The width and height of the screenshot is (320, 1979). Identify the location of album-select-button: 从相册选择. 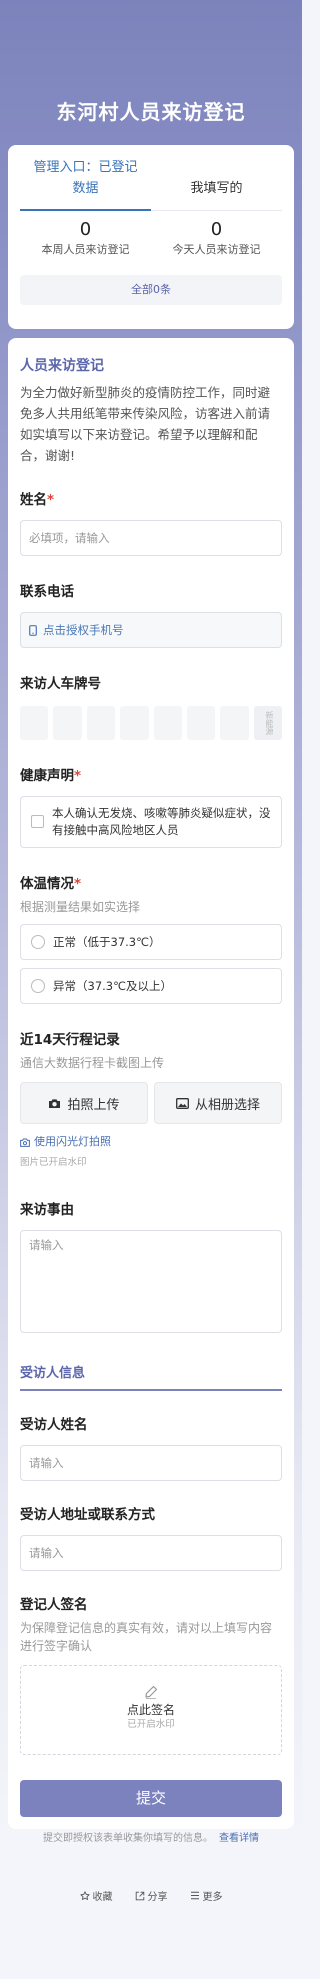
(218, 1103).